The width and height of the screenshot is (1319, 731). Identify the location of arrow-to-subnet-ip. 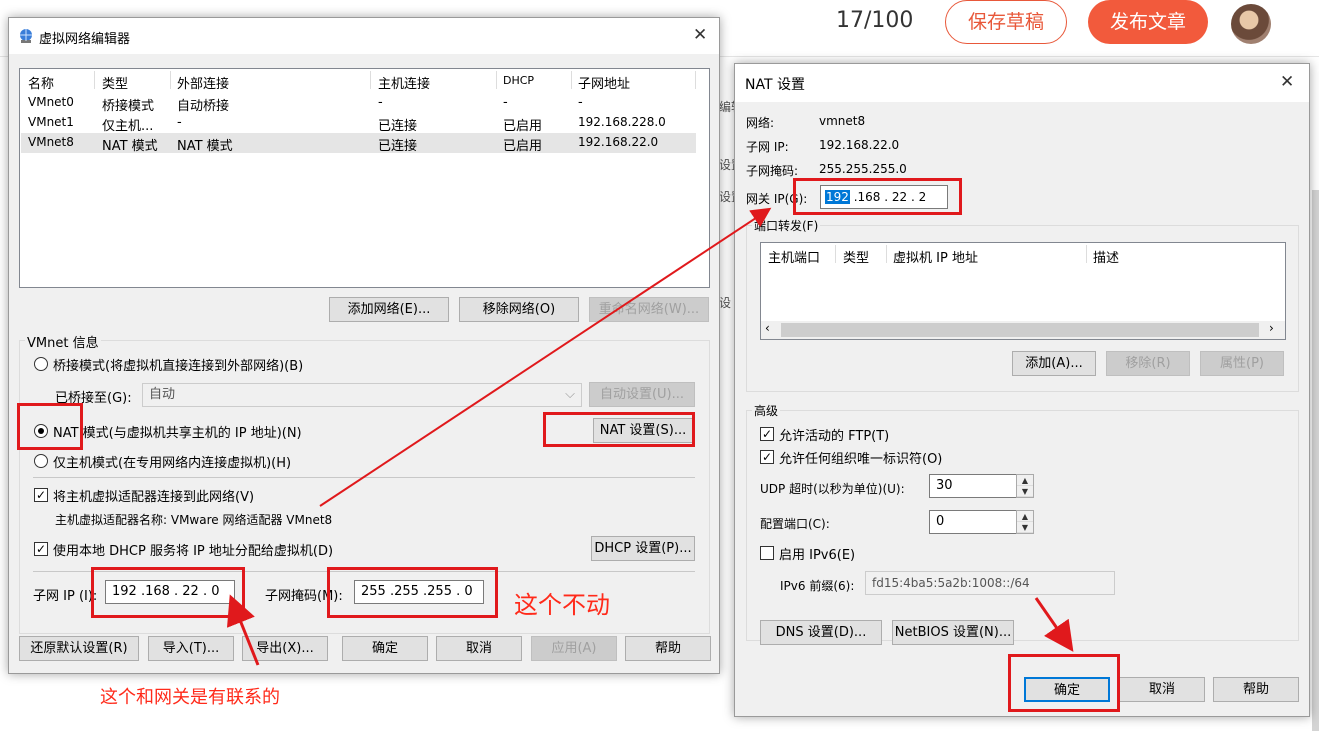
(243, 630).